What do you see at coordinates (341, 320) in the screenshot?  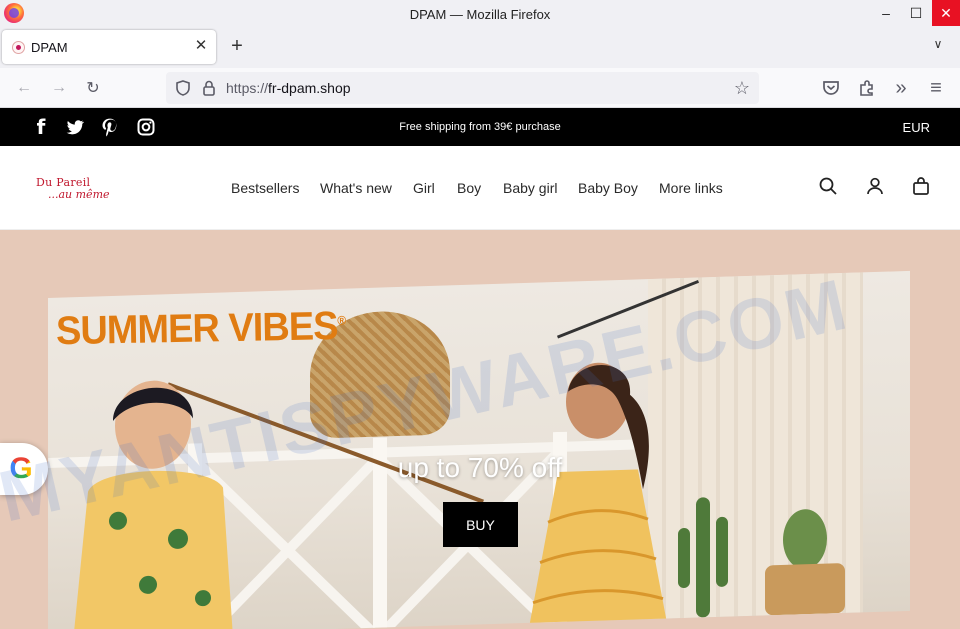 I see `hero-headline-mark: ®` at bounding box center [341, 320].